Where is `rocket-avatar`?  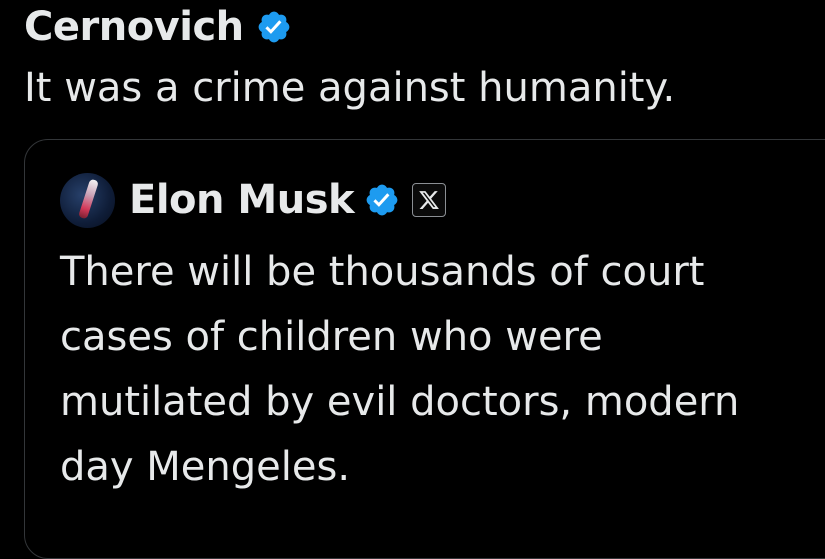
rocket-avatar is located at coordinates (88, 198).